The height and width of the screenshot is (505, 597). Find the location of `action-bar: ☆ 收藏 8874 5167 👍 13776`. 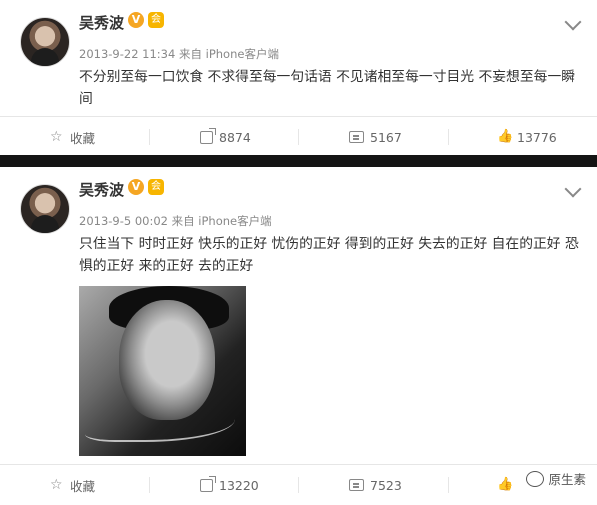

action-bar: ☆ 收藏 8874 5167 👍 13776 is located at coordinates (298, 136).